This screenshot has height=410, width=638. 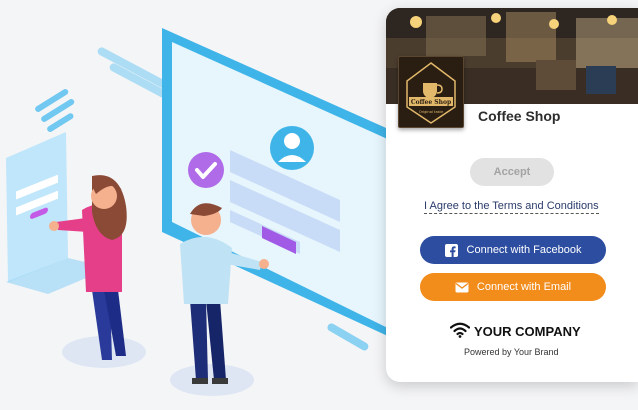 What do you see at coordinates (462, 287) in the screenshot?
I see `envelope-icon` at bounding box center [462, 287].